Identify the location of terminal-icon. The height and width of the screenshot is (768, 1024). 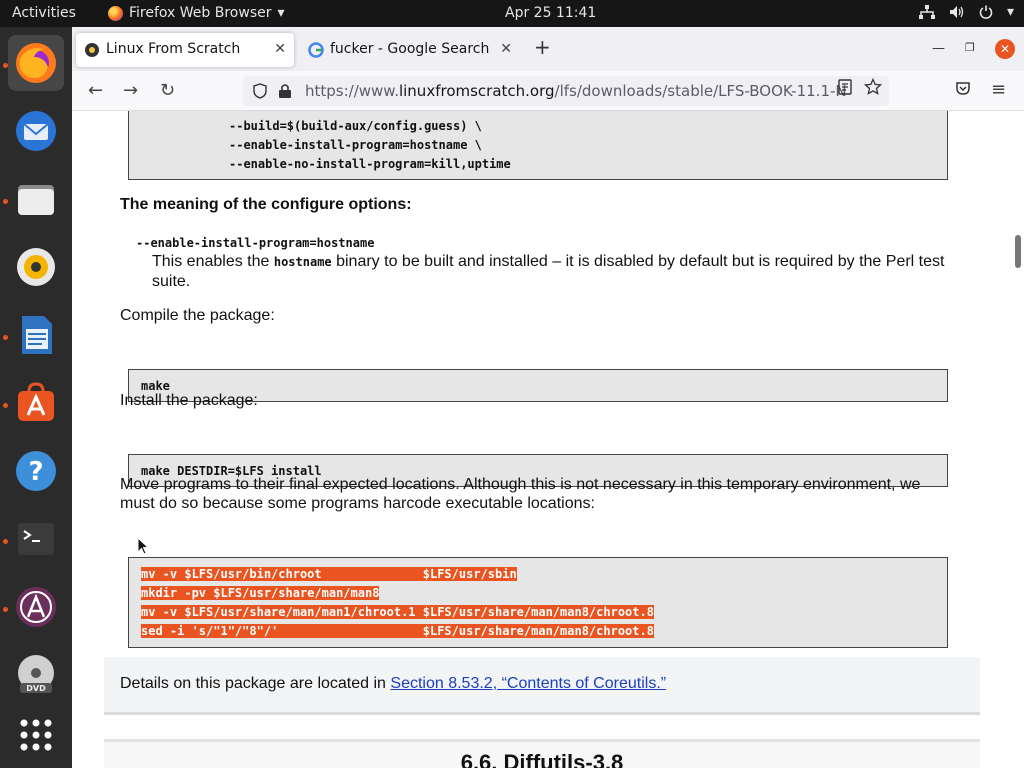
(36, 539).